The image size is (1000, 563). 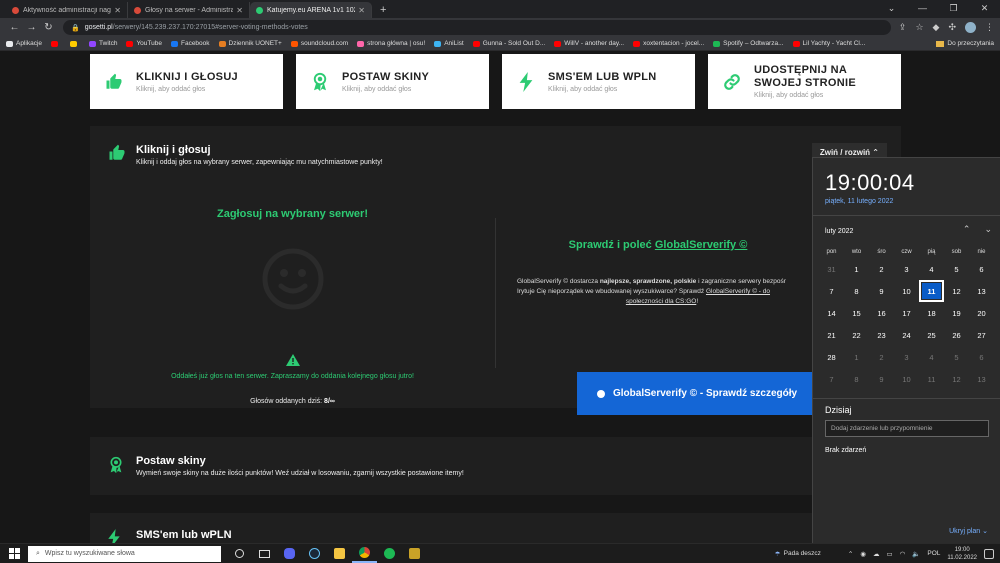 I want to click on calendar-day: 28, so click(x=831, y=357).